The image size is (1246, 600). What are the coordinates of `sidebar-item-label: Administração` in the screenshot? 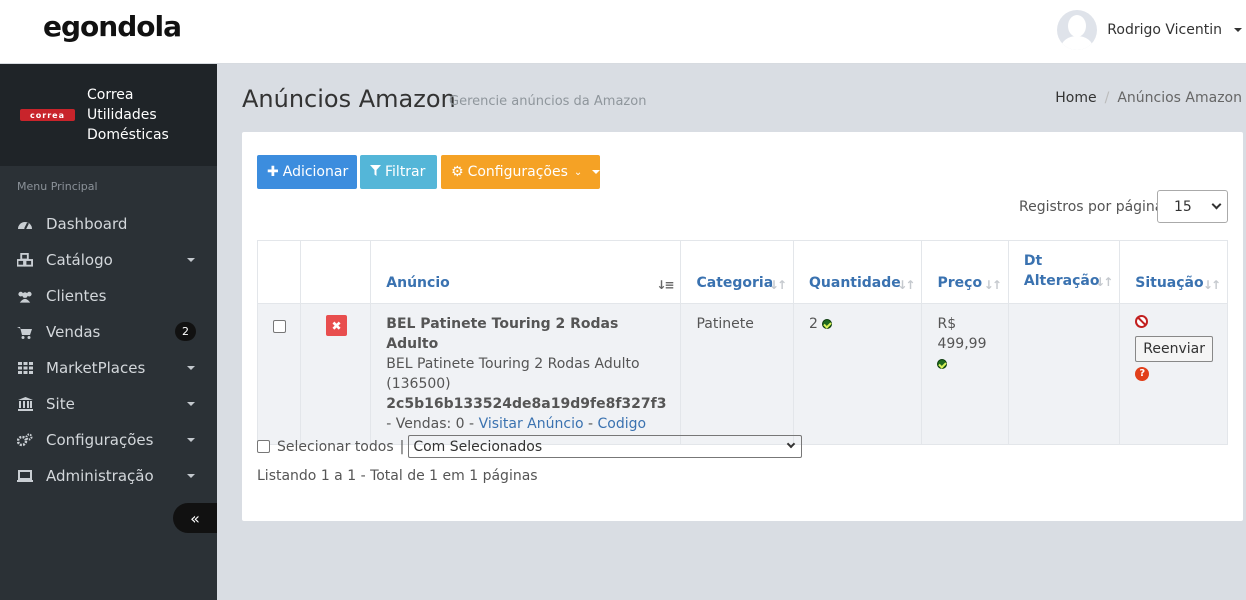 It's located at (100, 476).